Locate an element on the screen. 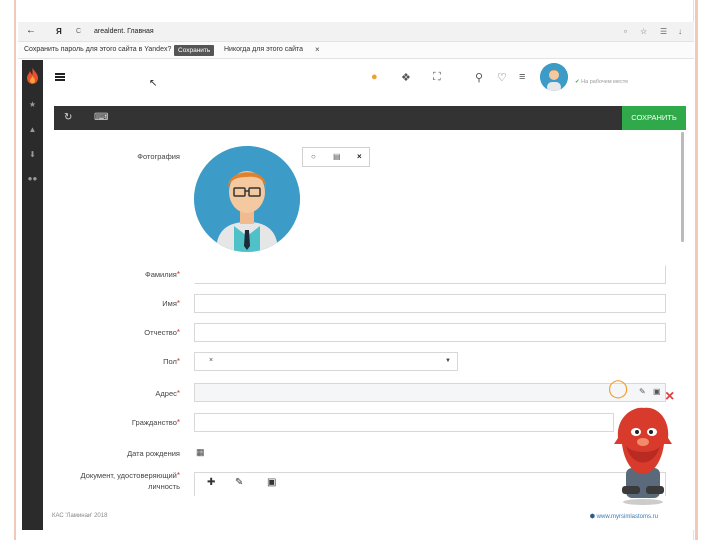 The width and height of the screenshot is (720, 540). avatar-person-icon is located at coordinates (554, 77).